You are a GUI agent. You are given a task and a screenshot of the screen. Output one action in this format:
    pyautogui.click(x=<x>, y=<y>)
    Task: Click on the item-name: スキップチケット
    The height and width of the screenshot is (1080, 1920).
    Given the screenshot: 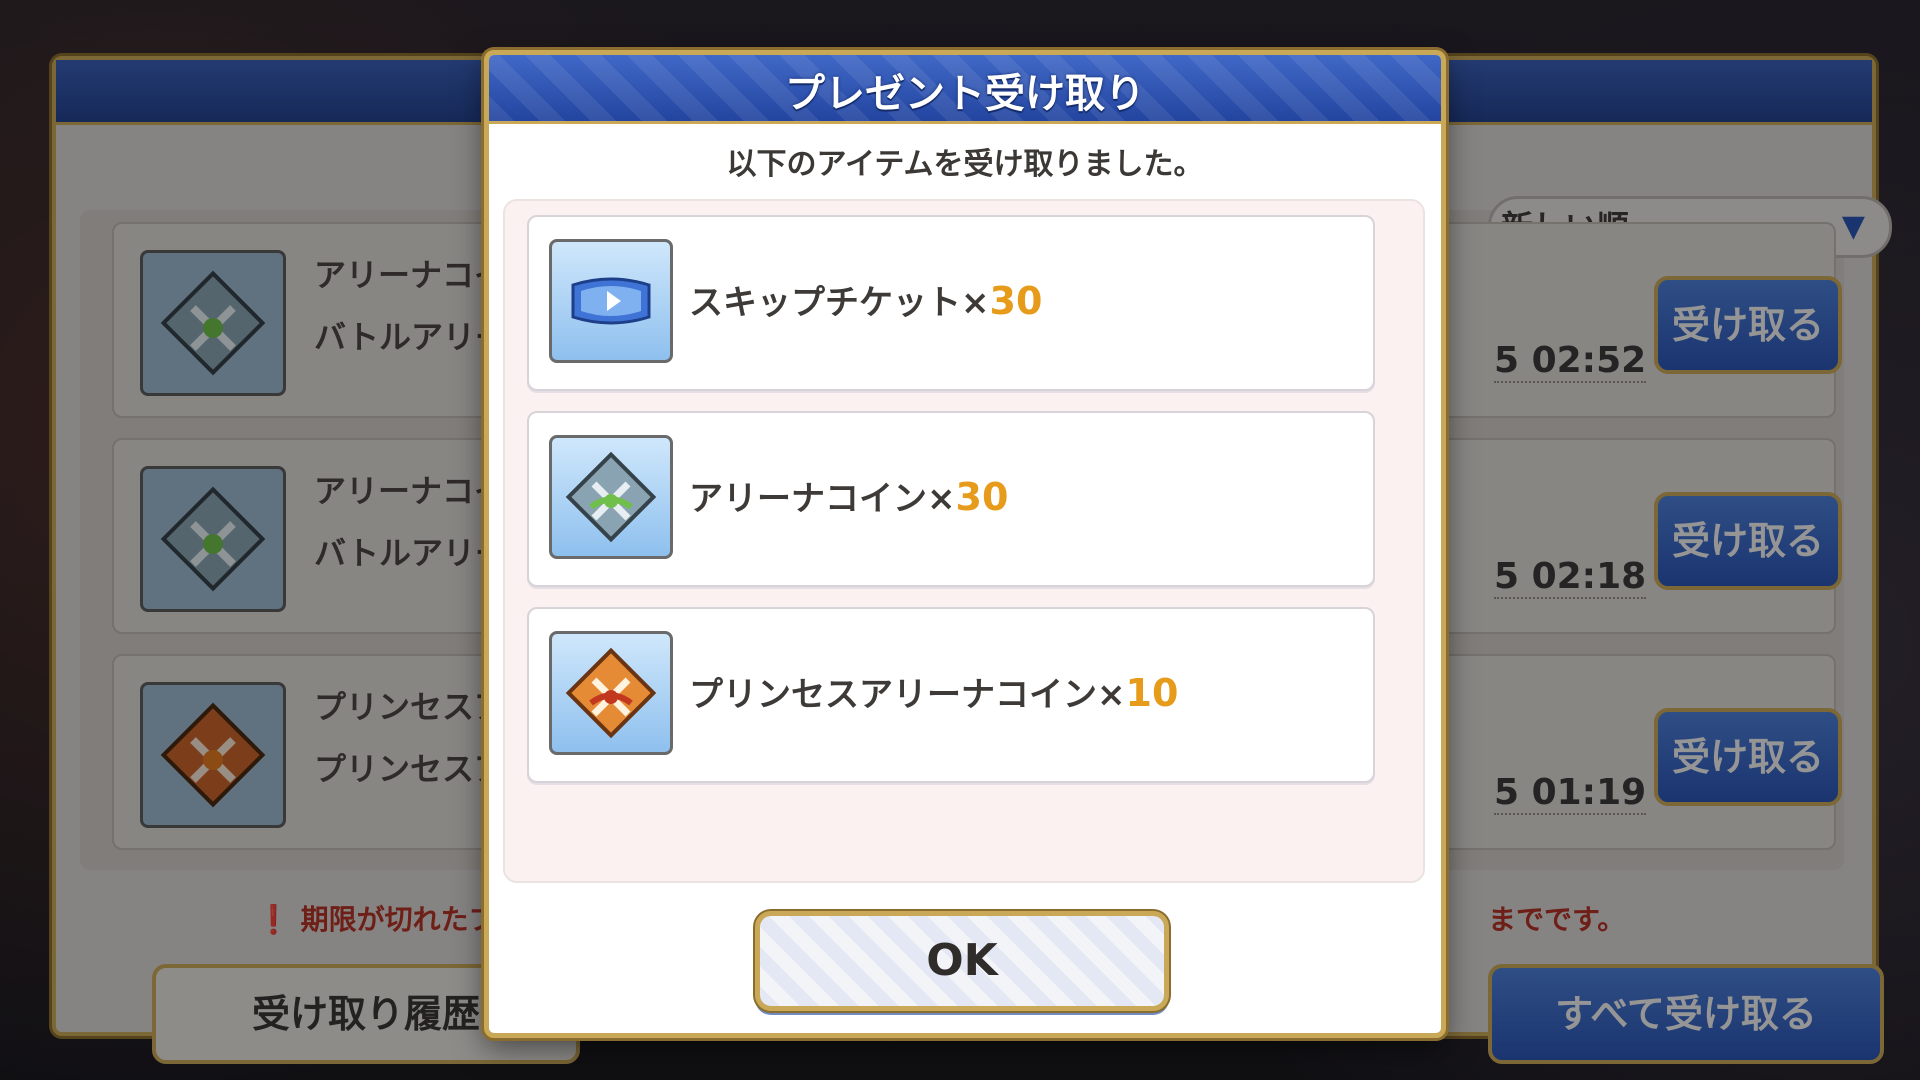 What is the action you would take?
    pyautogui.click(x=825, y=303)
    